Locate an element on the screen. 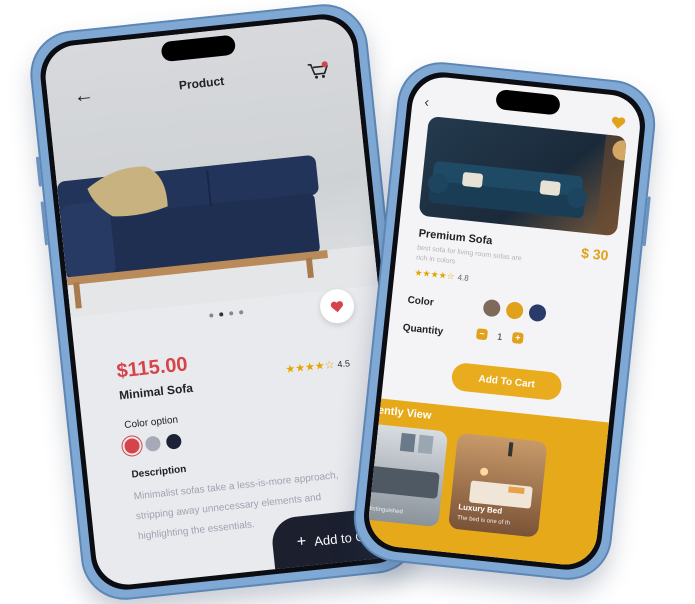 This screenshot has height=604, width=695. increment-button: + is located at coordinates (518, 338).